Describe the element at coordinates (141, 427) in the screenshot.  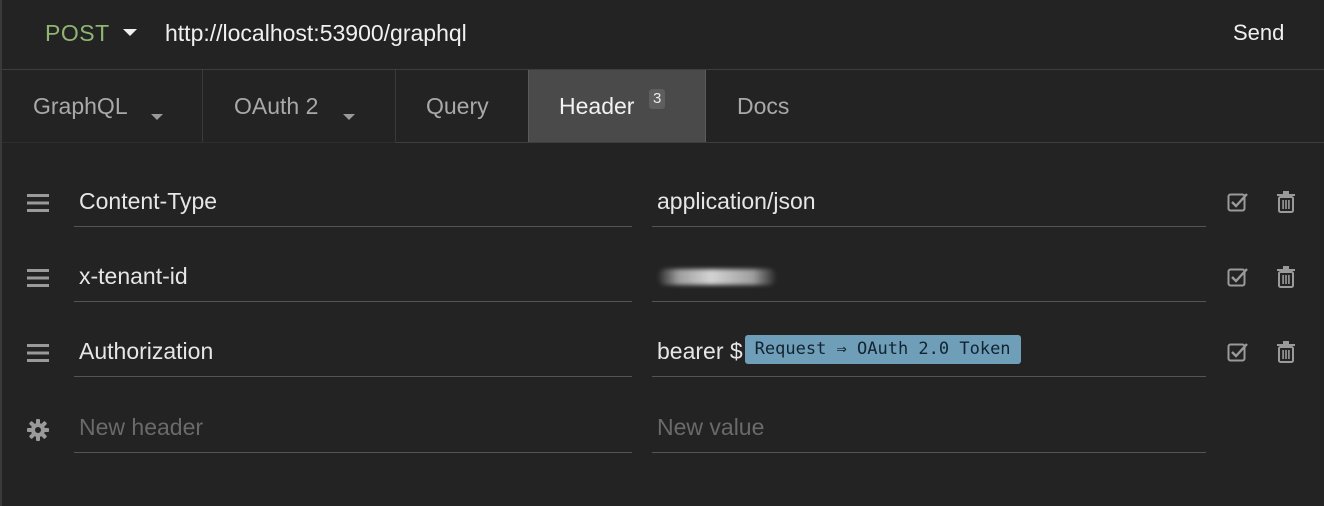
I see `placeholder: New header` at that location.